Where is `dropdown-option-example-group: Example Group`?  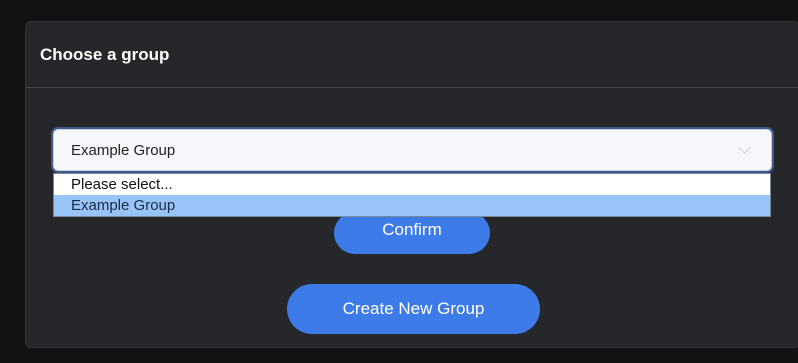 dropdown-option-example-group: Example Group is located at coordinates (412, 205).